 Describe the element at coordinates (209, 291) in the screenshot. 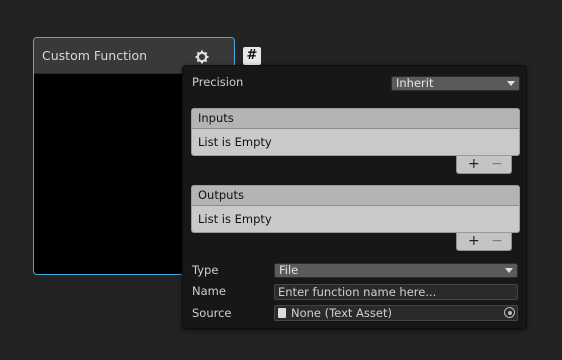

I see `name-label: Name` at that location.